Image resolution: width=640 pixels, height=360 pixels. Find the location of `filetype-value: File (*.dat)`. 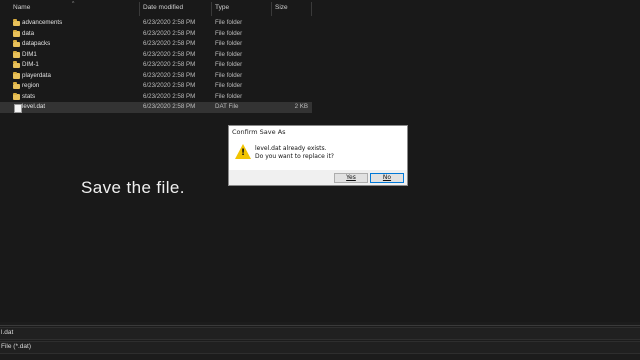

filetype-value: File (*.dat) is located at coordinates (16, 346).